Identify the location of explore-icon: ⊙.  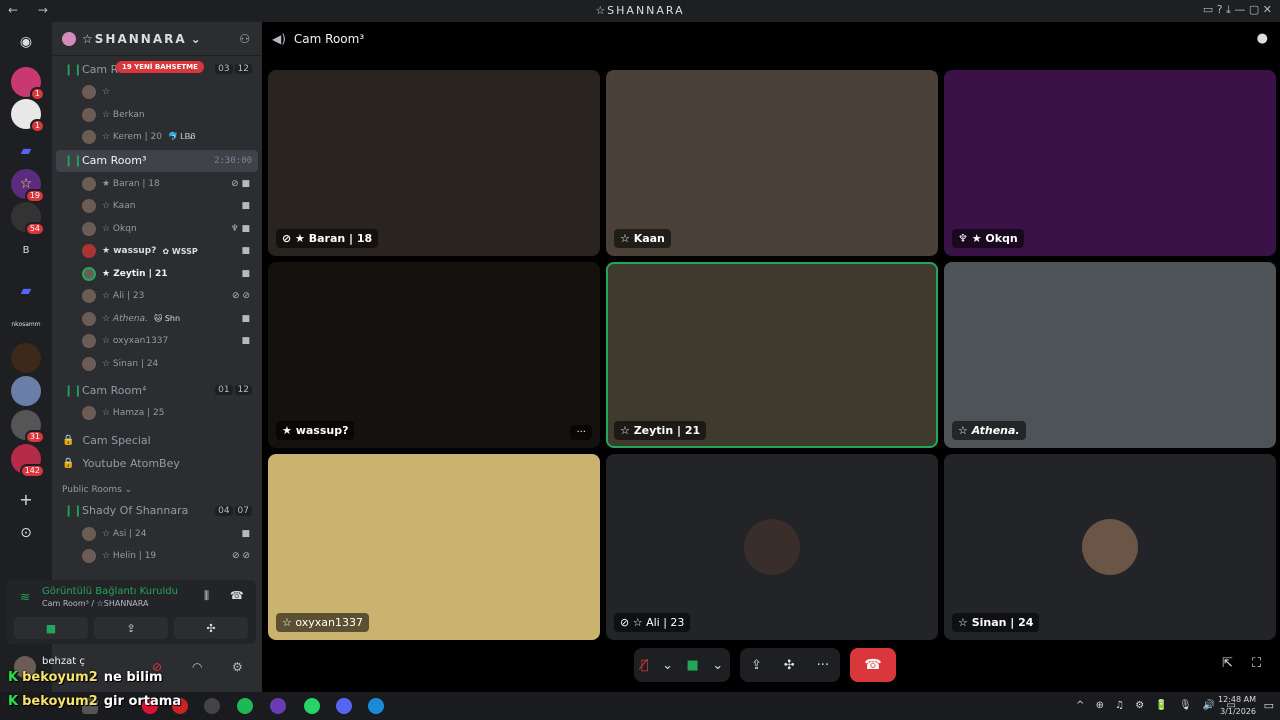
(26, 533).